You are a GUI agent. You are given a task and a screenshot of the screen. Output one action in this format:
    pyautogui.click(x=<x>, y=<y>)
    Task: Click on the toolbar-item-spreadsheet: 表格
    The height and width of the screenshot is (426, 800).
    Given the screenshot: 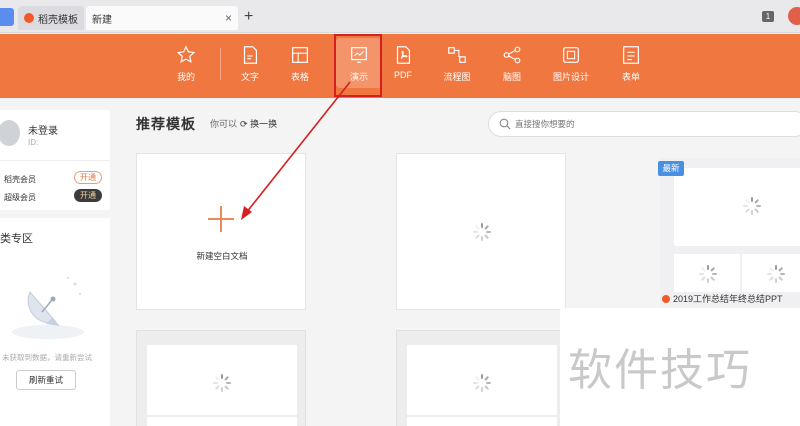 What is the action you would take?
    pyautogui.click(x=300, y=63)
    